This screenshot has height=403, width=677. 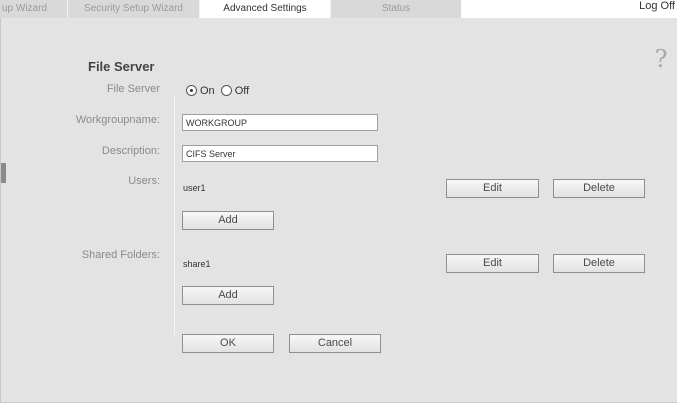 I want to click on description-label: Description:, so click(x=130, y=151).